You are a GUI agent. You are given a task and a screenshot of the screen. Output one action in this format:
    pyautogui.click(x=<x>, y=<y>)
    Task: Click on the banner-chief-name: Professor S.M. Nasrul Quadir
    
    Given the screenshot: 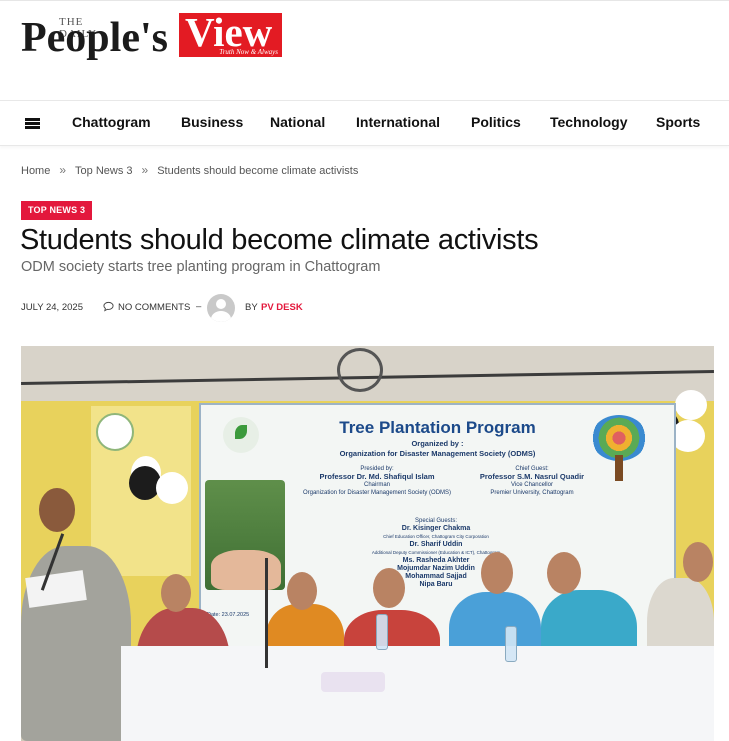 What is the action you would take?
    pyautogui.click(x=532, y=476)
    